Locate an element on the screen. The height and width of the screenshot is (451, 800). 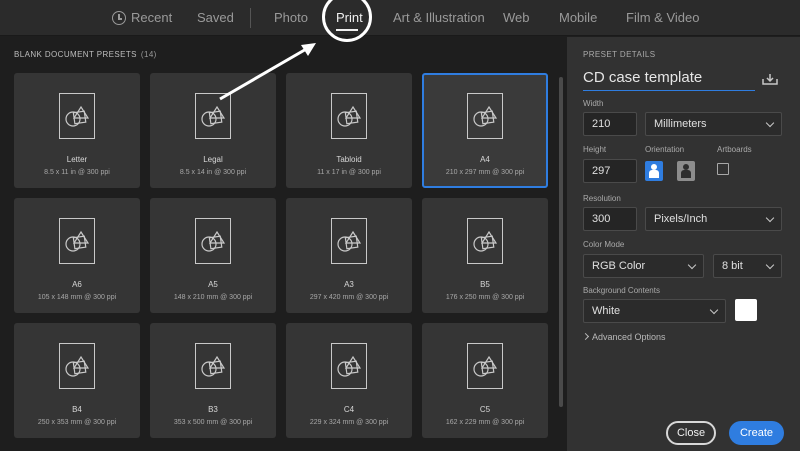
preset-card-c4: C4 229 x 324 mm @ 300 ppi is located at coordinates (349, 380).